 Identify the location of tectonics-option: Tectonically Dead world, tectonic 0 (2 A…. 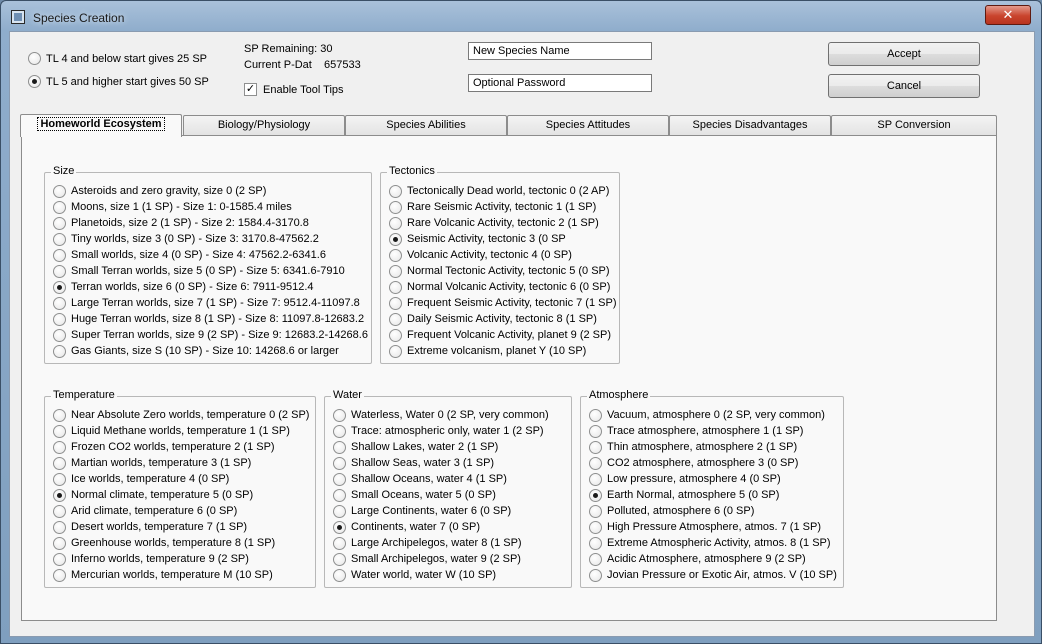
(502, 191).